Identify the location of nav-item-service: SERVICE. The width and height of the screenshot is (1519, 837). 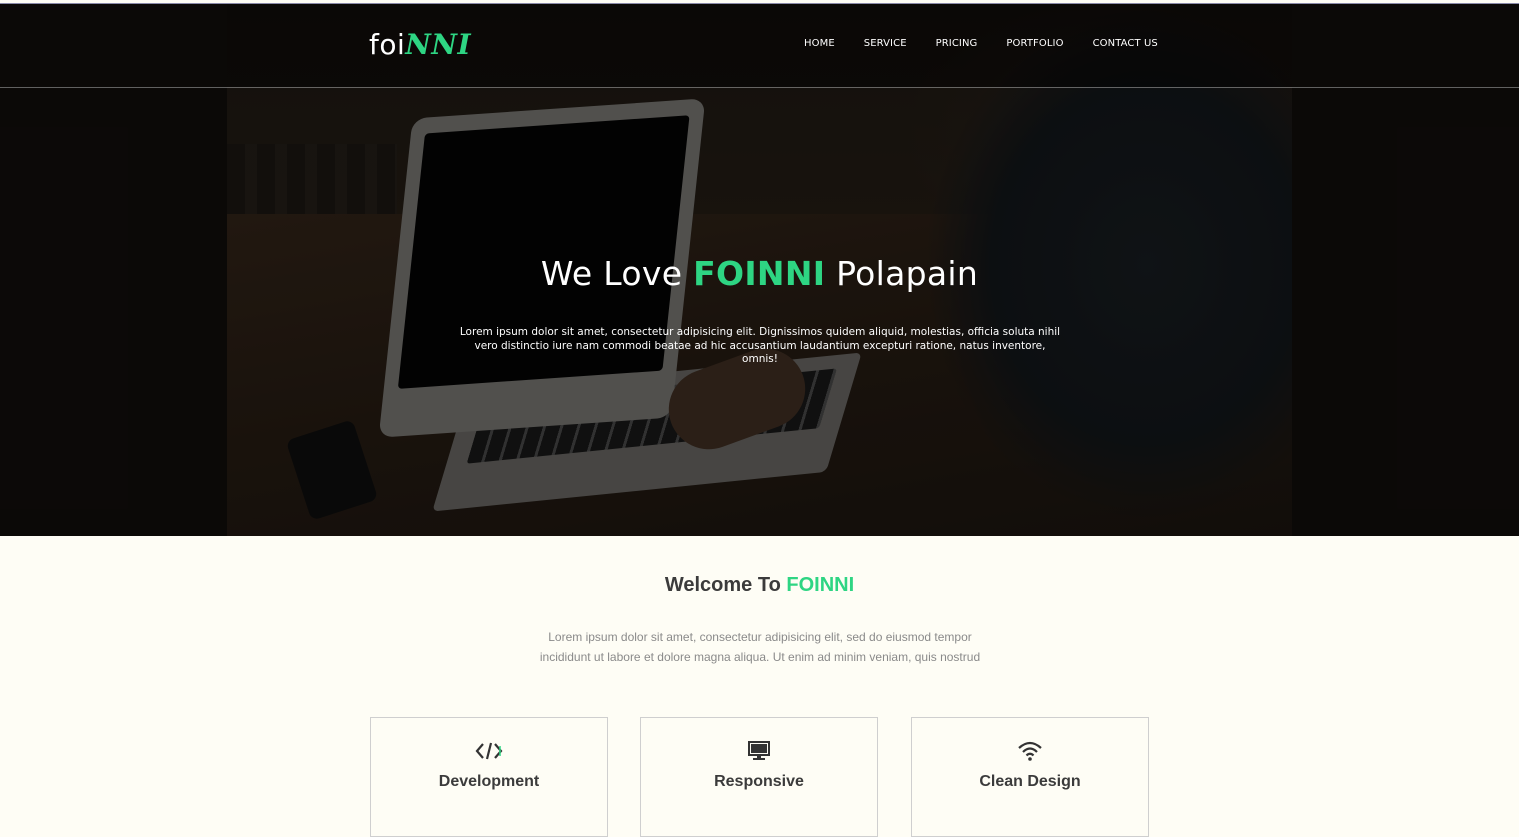
(885, 45).